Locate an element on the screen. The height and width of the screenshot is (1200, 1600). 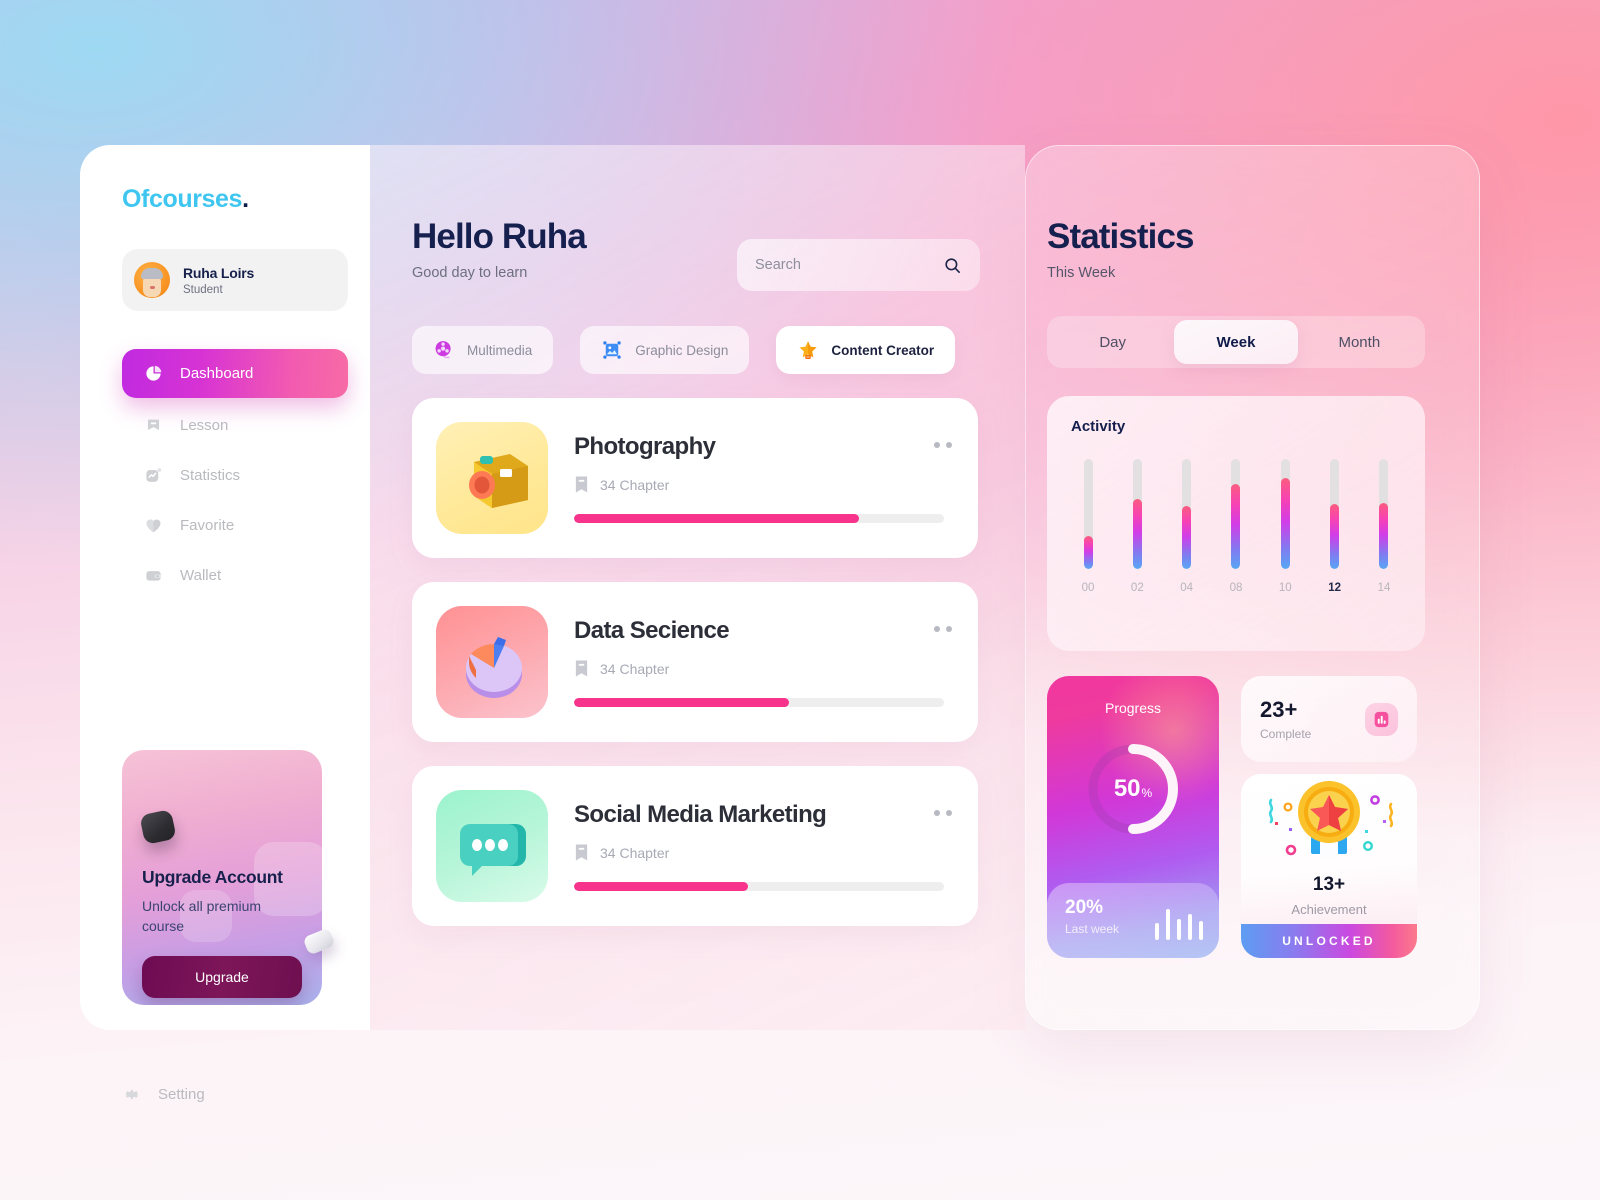
activity-chart-card: Activity 00 02 04 08 10 12 14 is located at coordinates (1236, 523).